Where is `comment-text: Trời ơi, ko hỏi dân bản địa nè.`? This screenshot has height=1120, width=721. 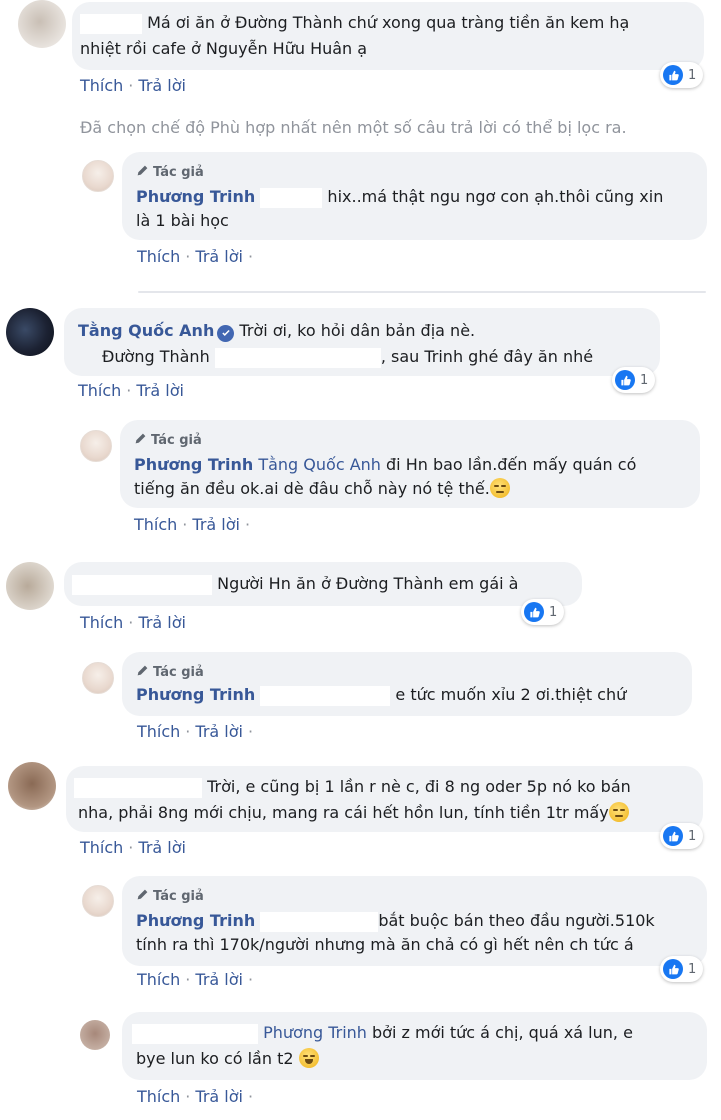
comment-text: Trời ơi, ko hỏi dân bản địa nè. is located at coordinates (357, 330).